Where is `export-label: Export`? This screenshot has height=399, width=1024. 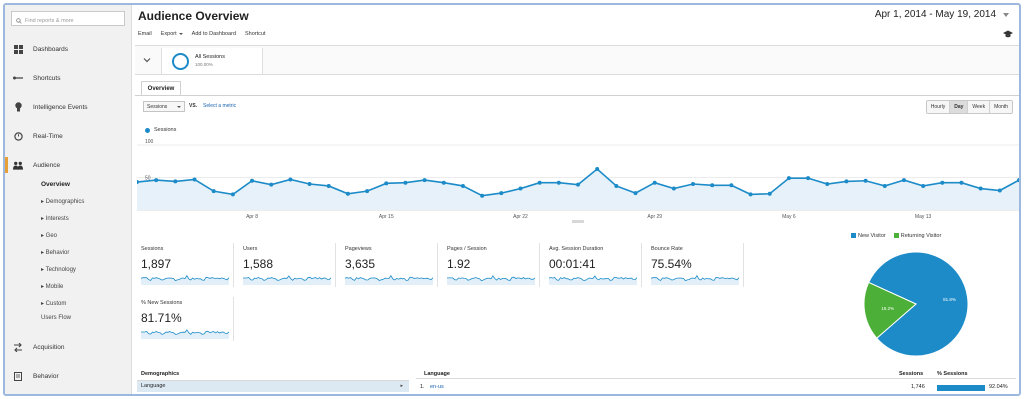 export-label: Export is located at coordinates (168, 34).